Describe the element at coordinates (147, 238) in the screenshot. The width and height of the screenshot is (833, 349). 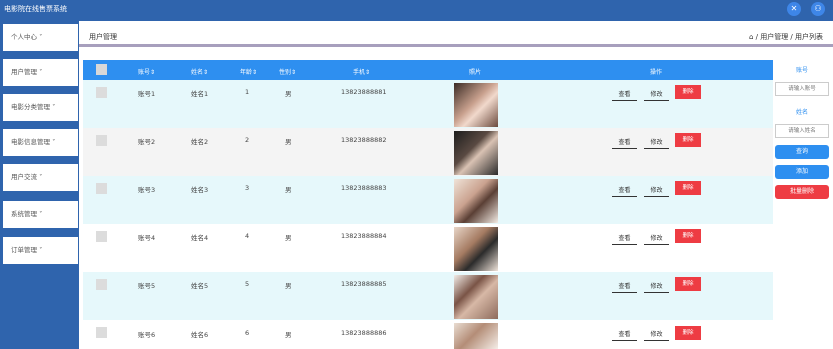
I see `cell-account: 账号4` at that location.